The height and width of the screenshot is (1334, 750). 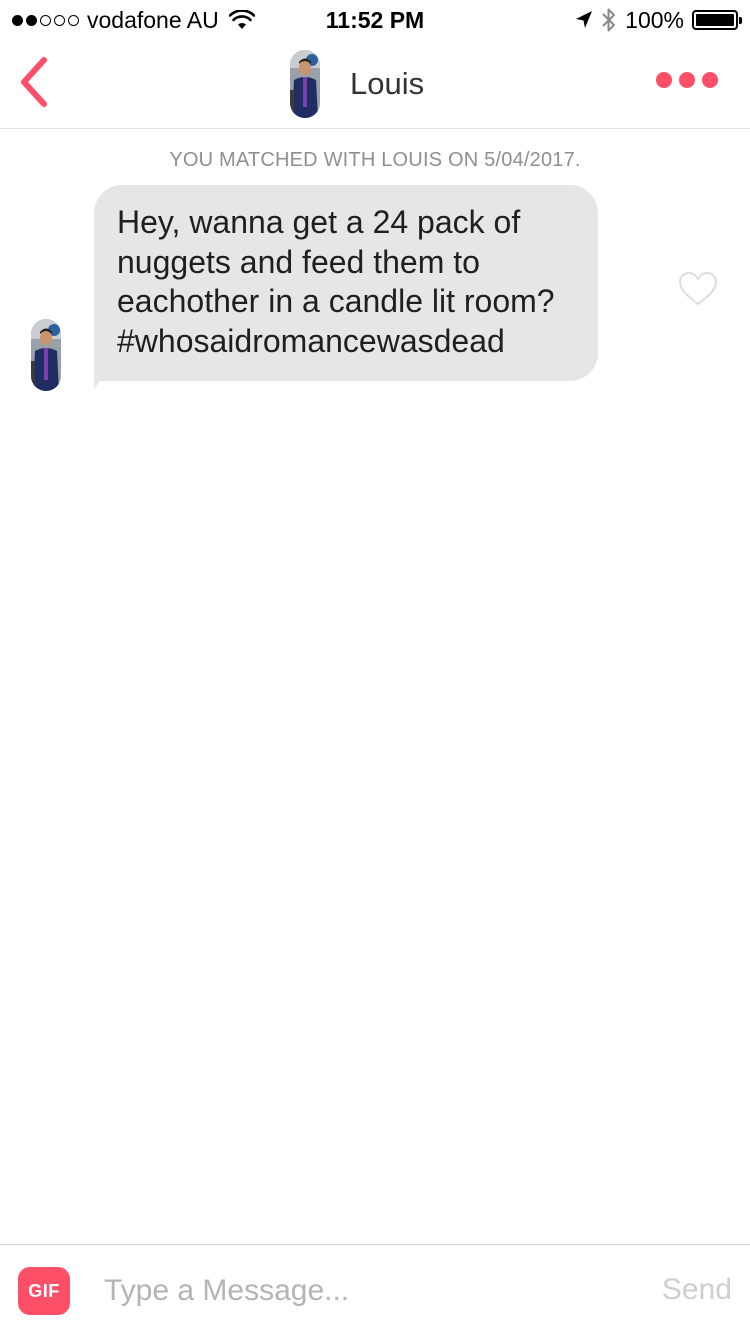 What do you see at coordinates (584, 19) in the screenshot?
I see `location-arrow-icon` at bounding box center [584, 19].